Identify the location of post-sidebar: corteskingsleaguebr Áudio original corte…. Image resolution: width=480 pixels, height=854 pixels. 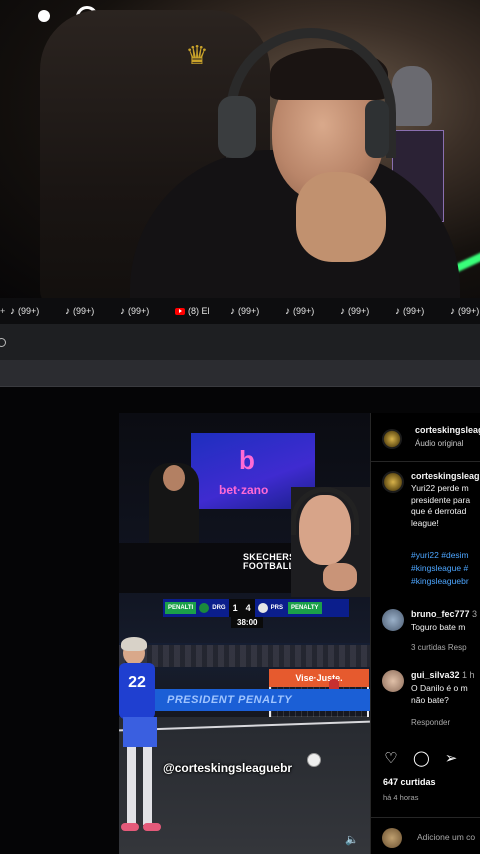
(425, 633).